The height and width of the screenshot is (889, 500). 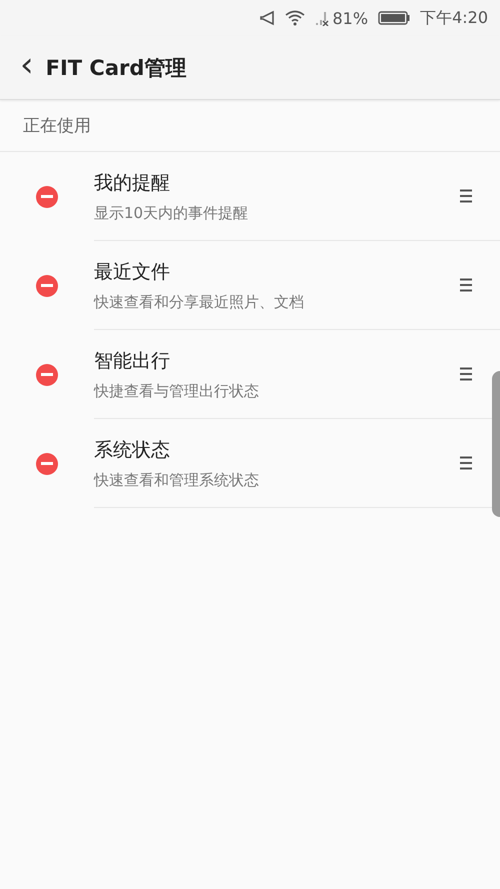 I want to click on card-description: 快捷查看与管理出行状态, so click(x=177, y=391).